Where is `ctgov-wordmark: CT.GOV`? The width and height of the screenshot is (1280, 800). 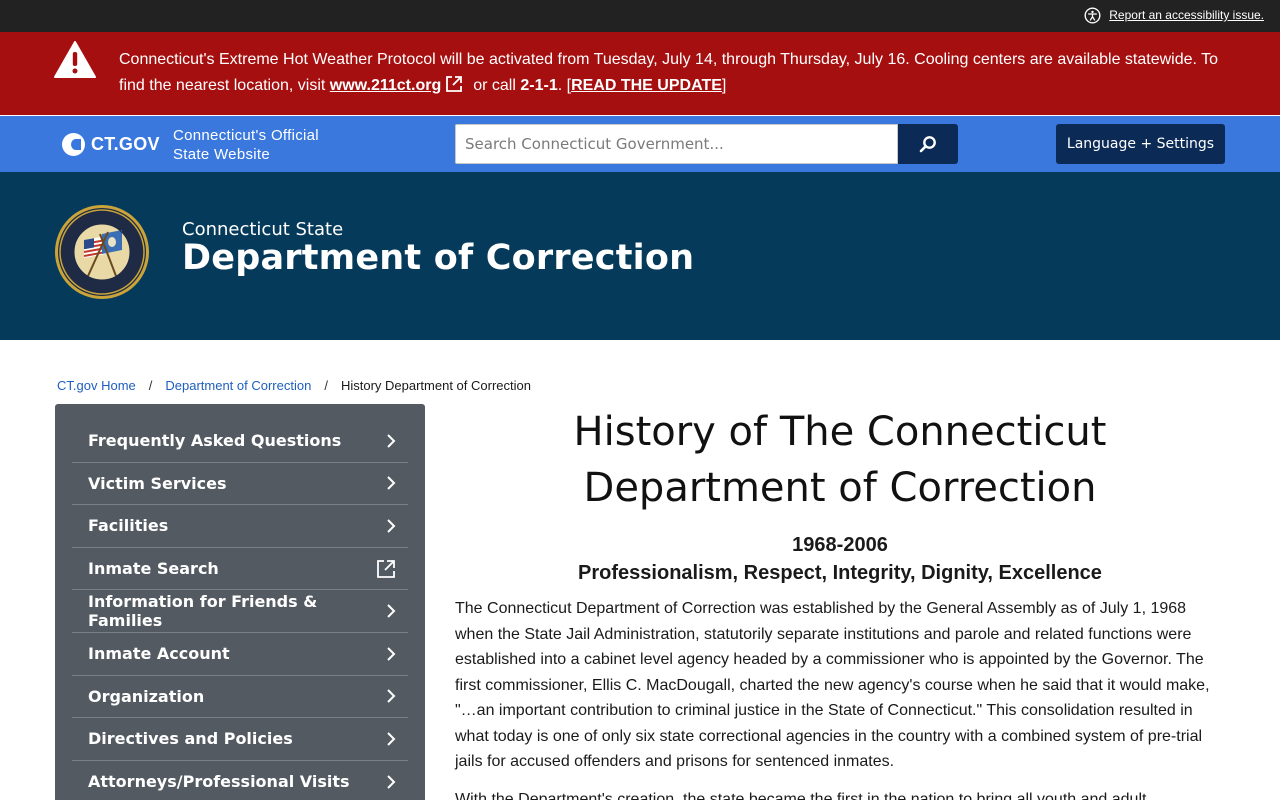
ctgov-wordmark: CT.GOV is located at coordinates (125, 144).